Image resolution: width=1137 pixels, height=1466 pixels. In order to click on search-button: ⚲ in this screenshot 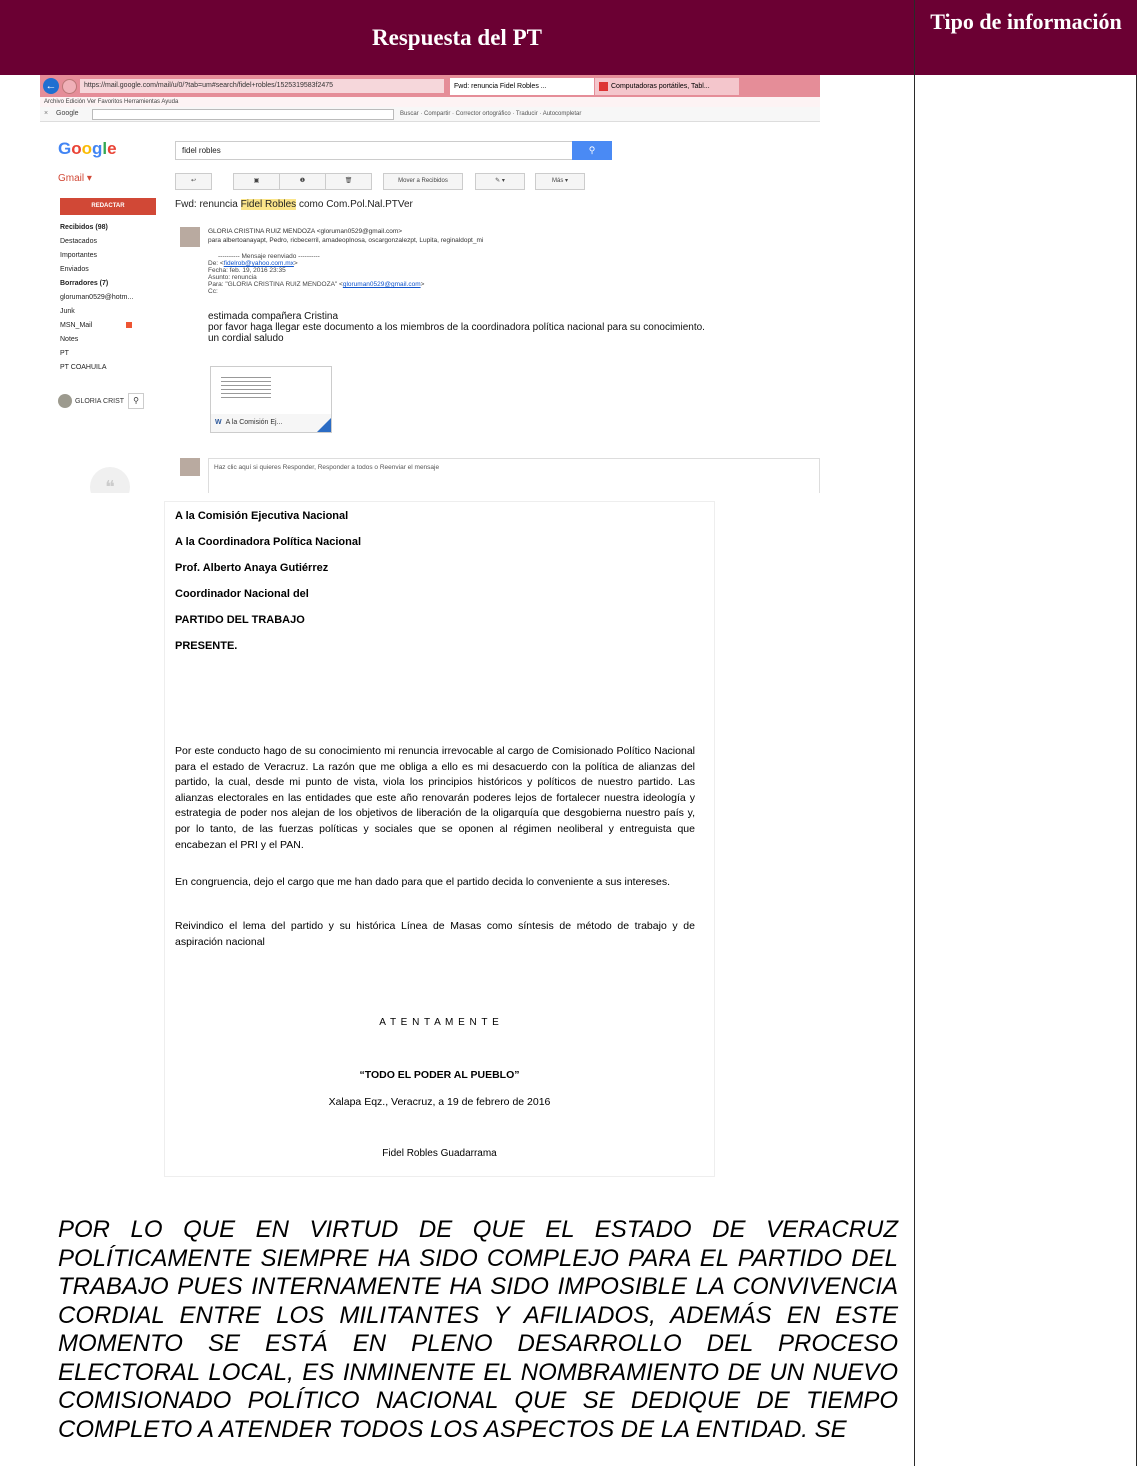, I will do `click(592, 150)`.